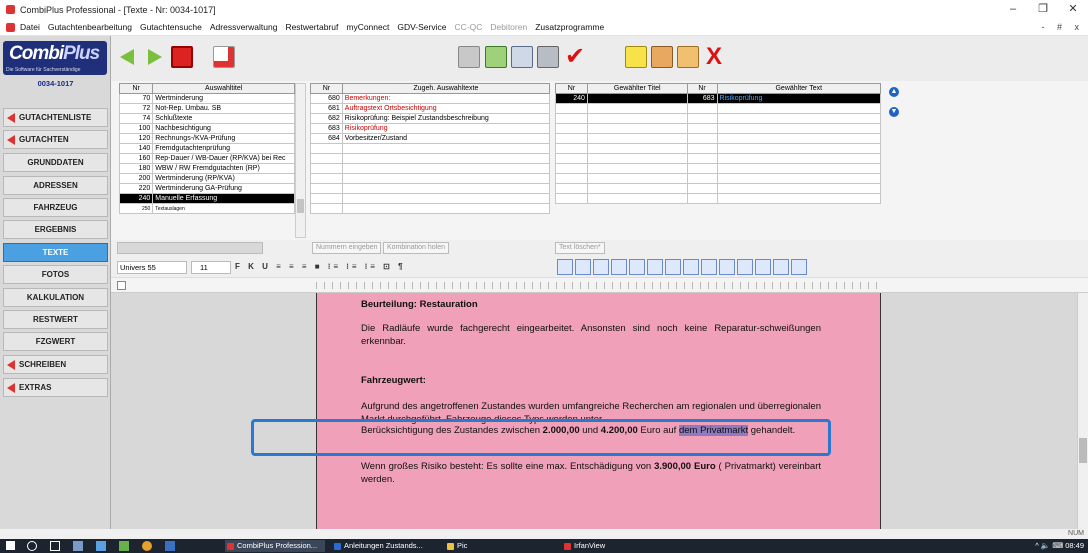 This screenshot has height=553, width=1088. Describe the element at coordinates (224, 57) in the screenshot. I see `delete-document-icon` at that location.